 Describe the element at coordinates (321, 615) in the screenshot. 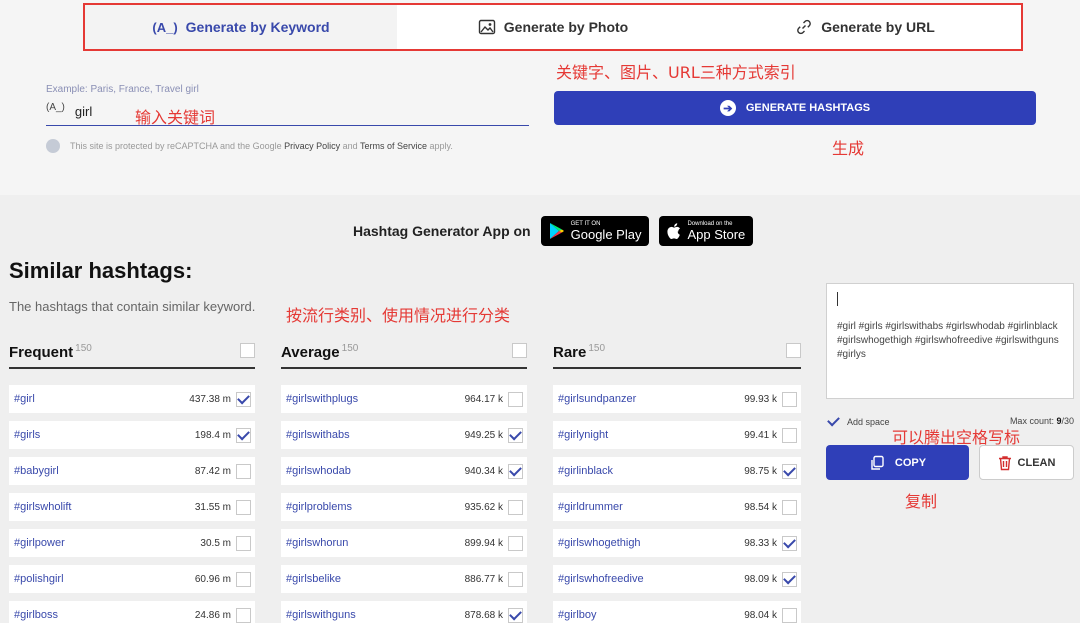

I see `hashtag-text: #girlswithguns` at that location.